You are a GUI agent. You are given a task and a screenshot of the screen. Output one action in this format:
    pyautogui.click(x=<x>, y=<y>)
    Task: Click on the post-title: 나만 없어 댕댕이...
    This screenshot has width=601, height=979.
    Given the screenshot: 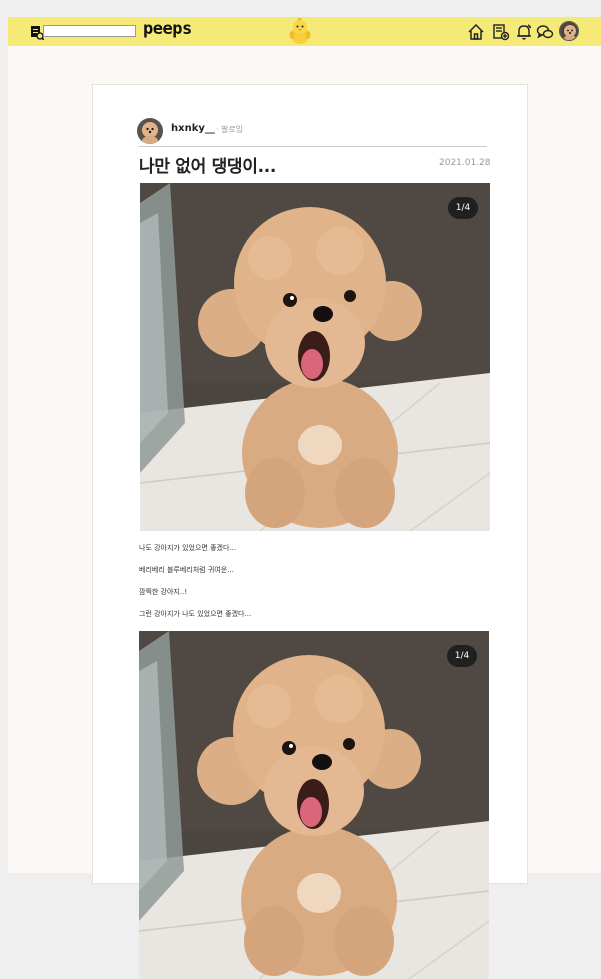 What is the action you would take?
    pyautogui.click(x=208, y=167)
    